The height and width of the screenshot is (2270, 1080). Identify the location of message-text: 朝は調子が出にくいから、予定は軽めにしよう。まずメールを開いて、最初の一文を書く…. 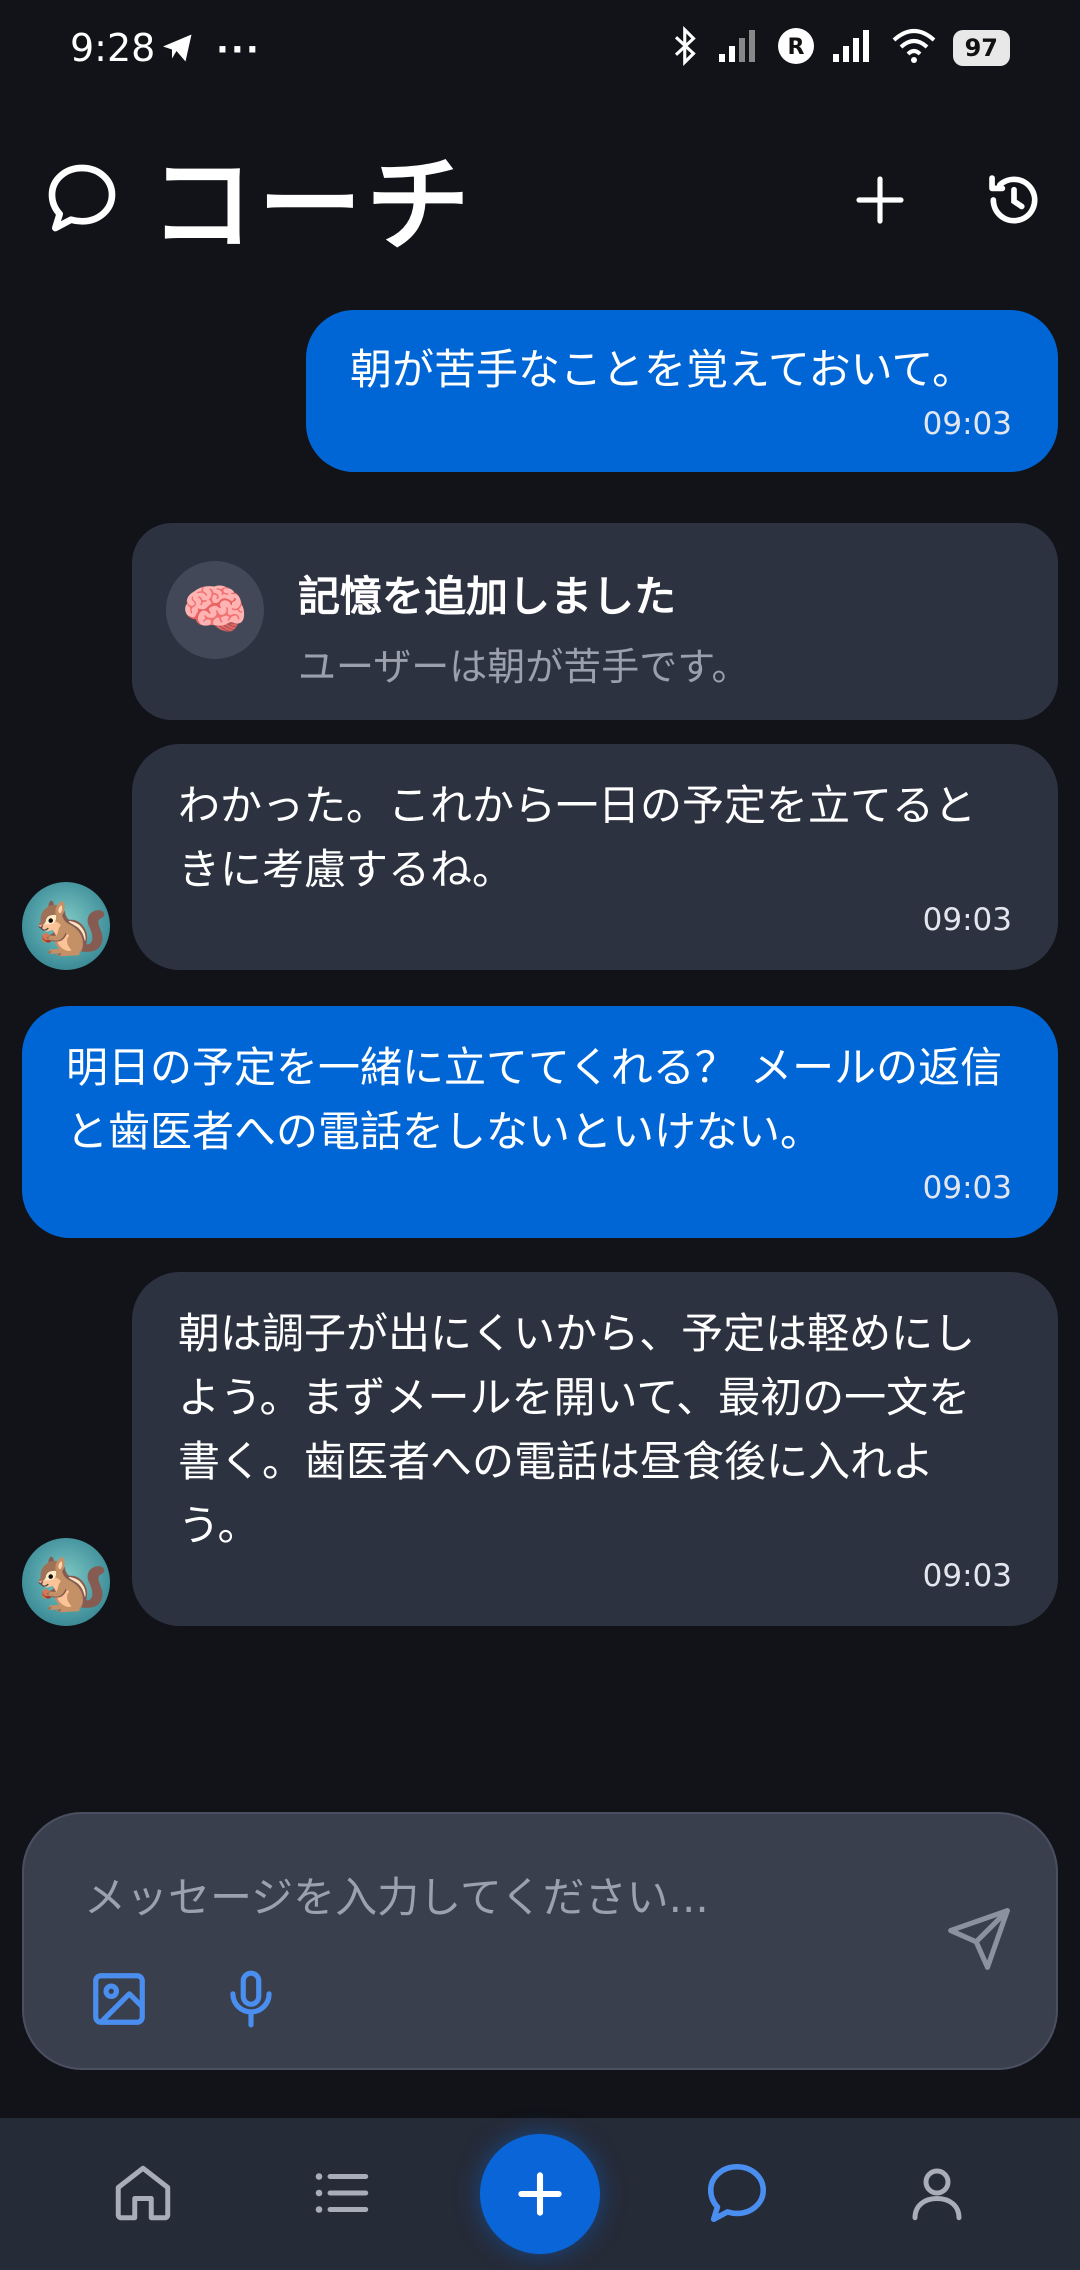
(577, 1429).